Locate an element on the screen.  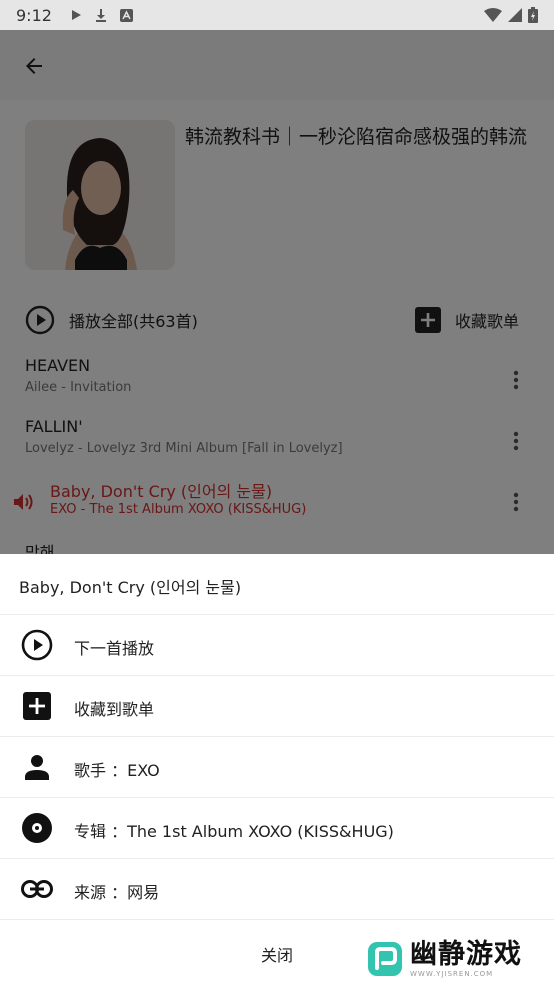
play-circle-icon is located at coordinates (37, 645).